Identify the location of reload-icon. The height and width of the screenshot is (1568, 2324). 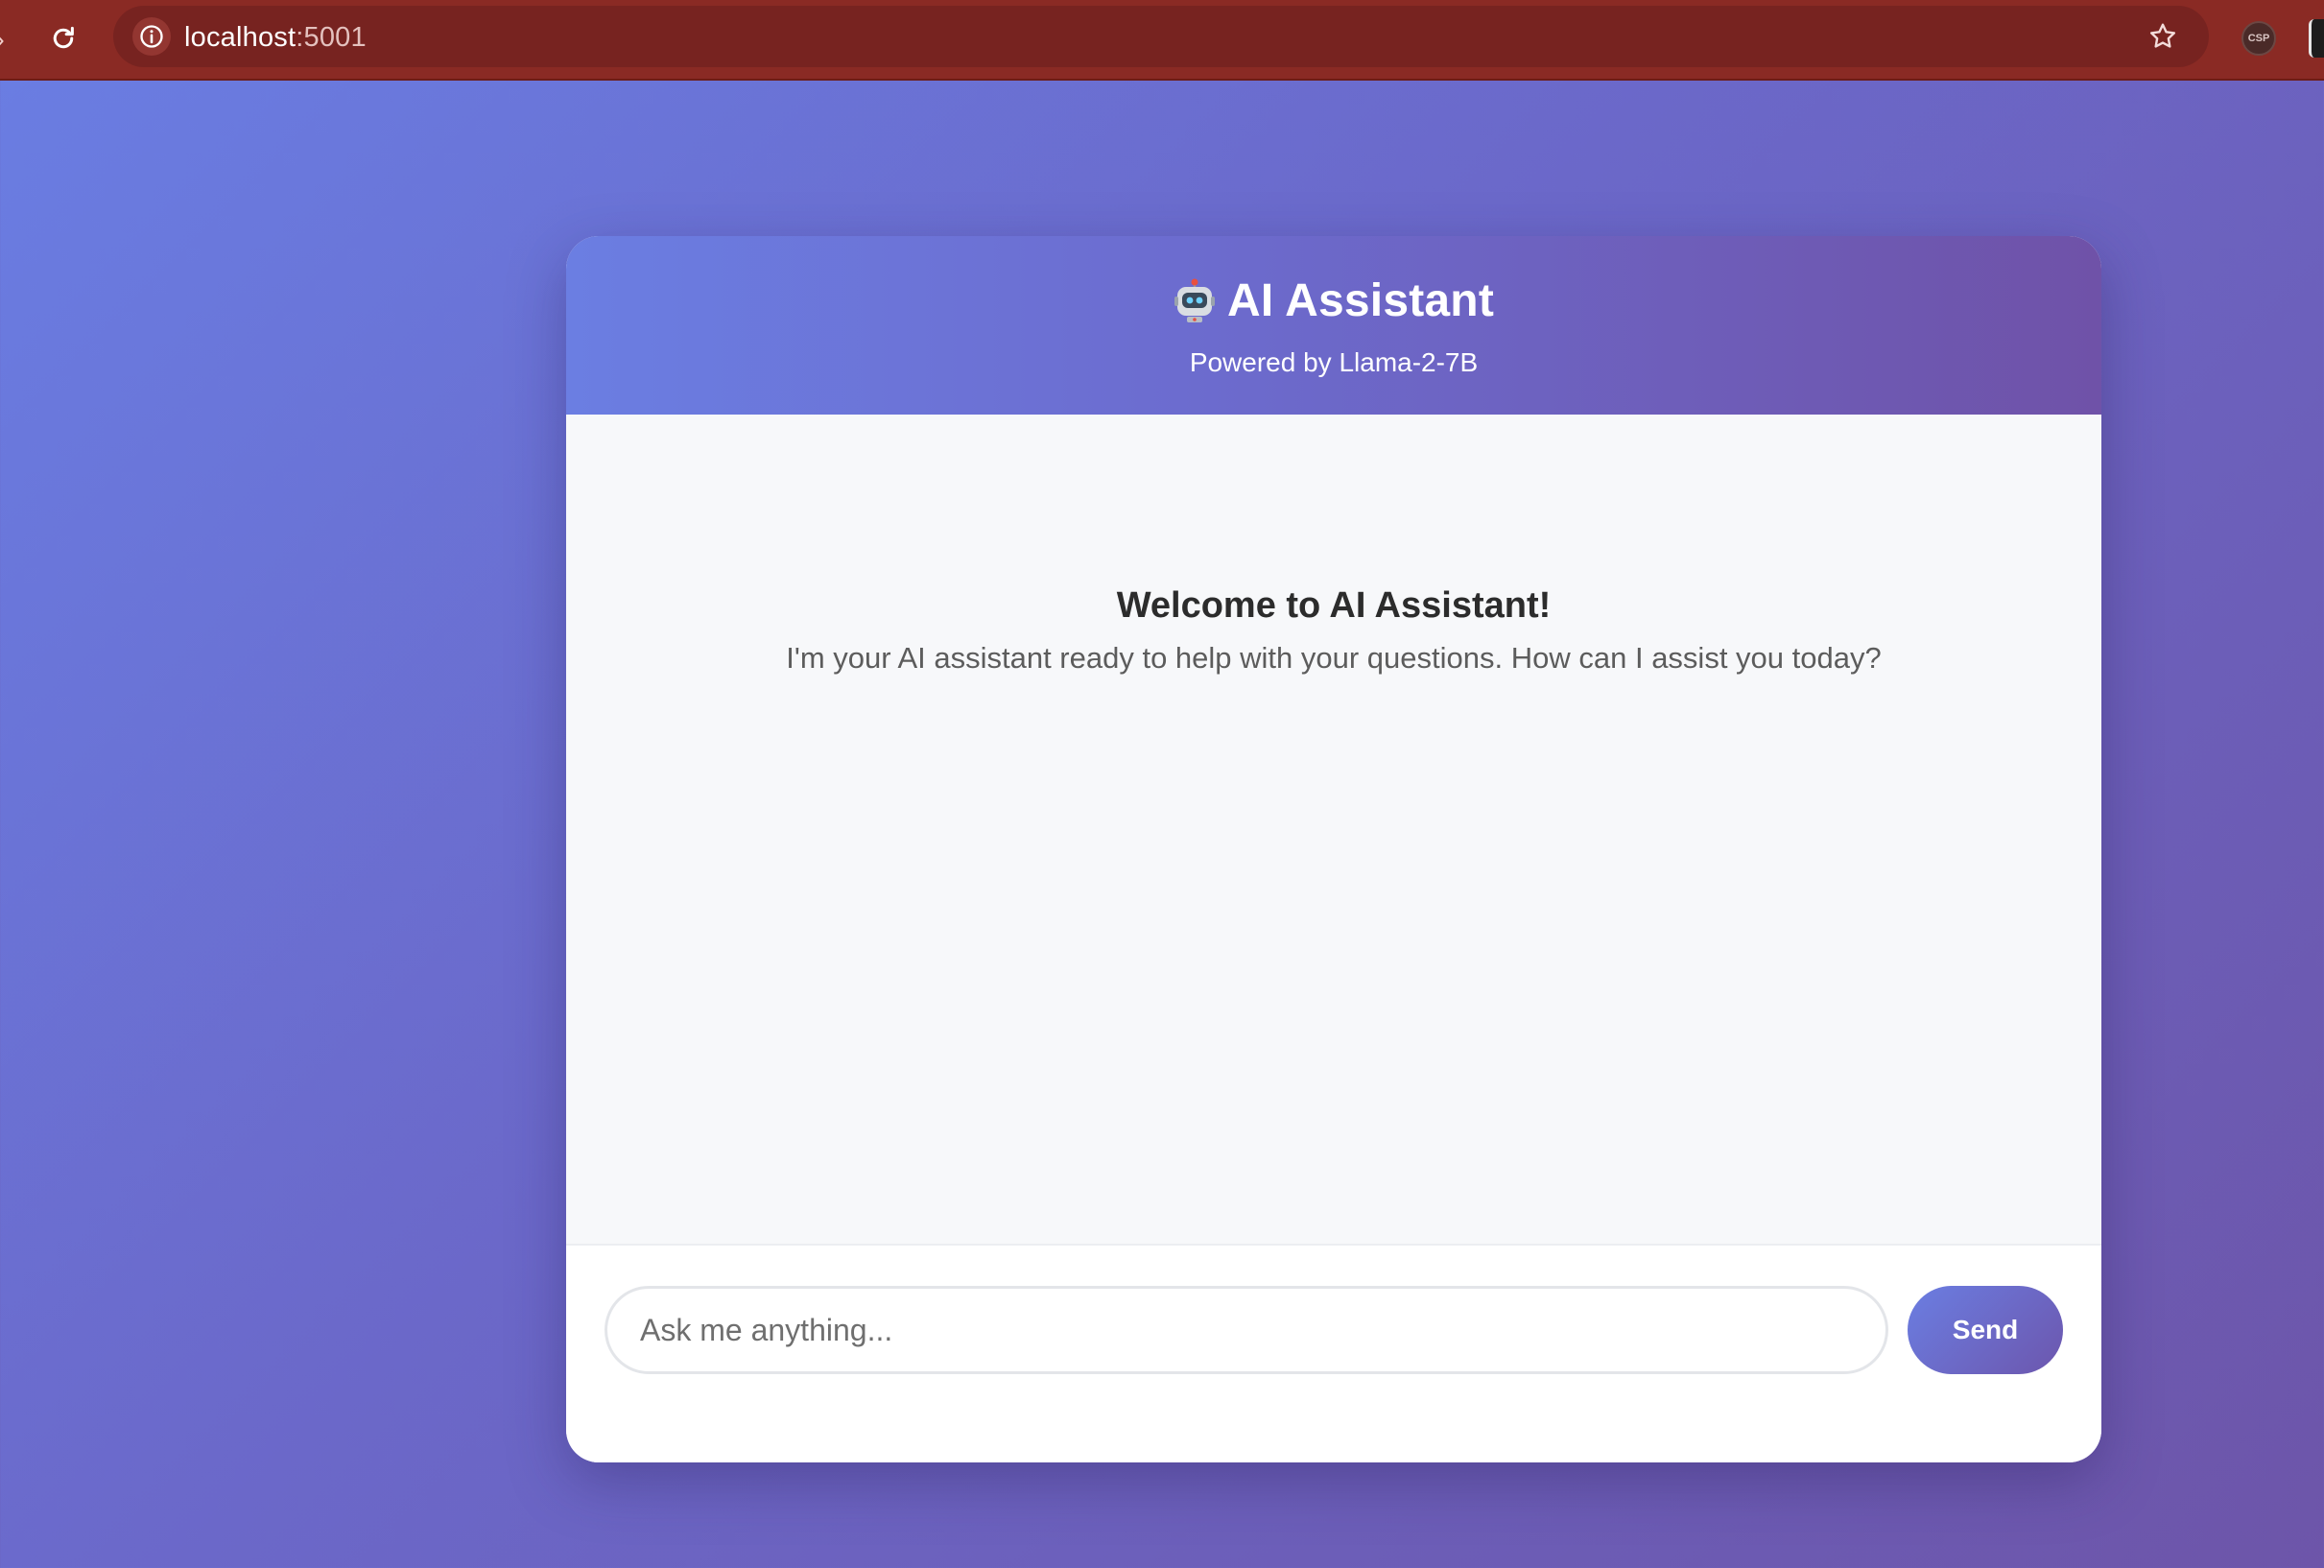
(64, 38).